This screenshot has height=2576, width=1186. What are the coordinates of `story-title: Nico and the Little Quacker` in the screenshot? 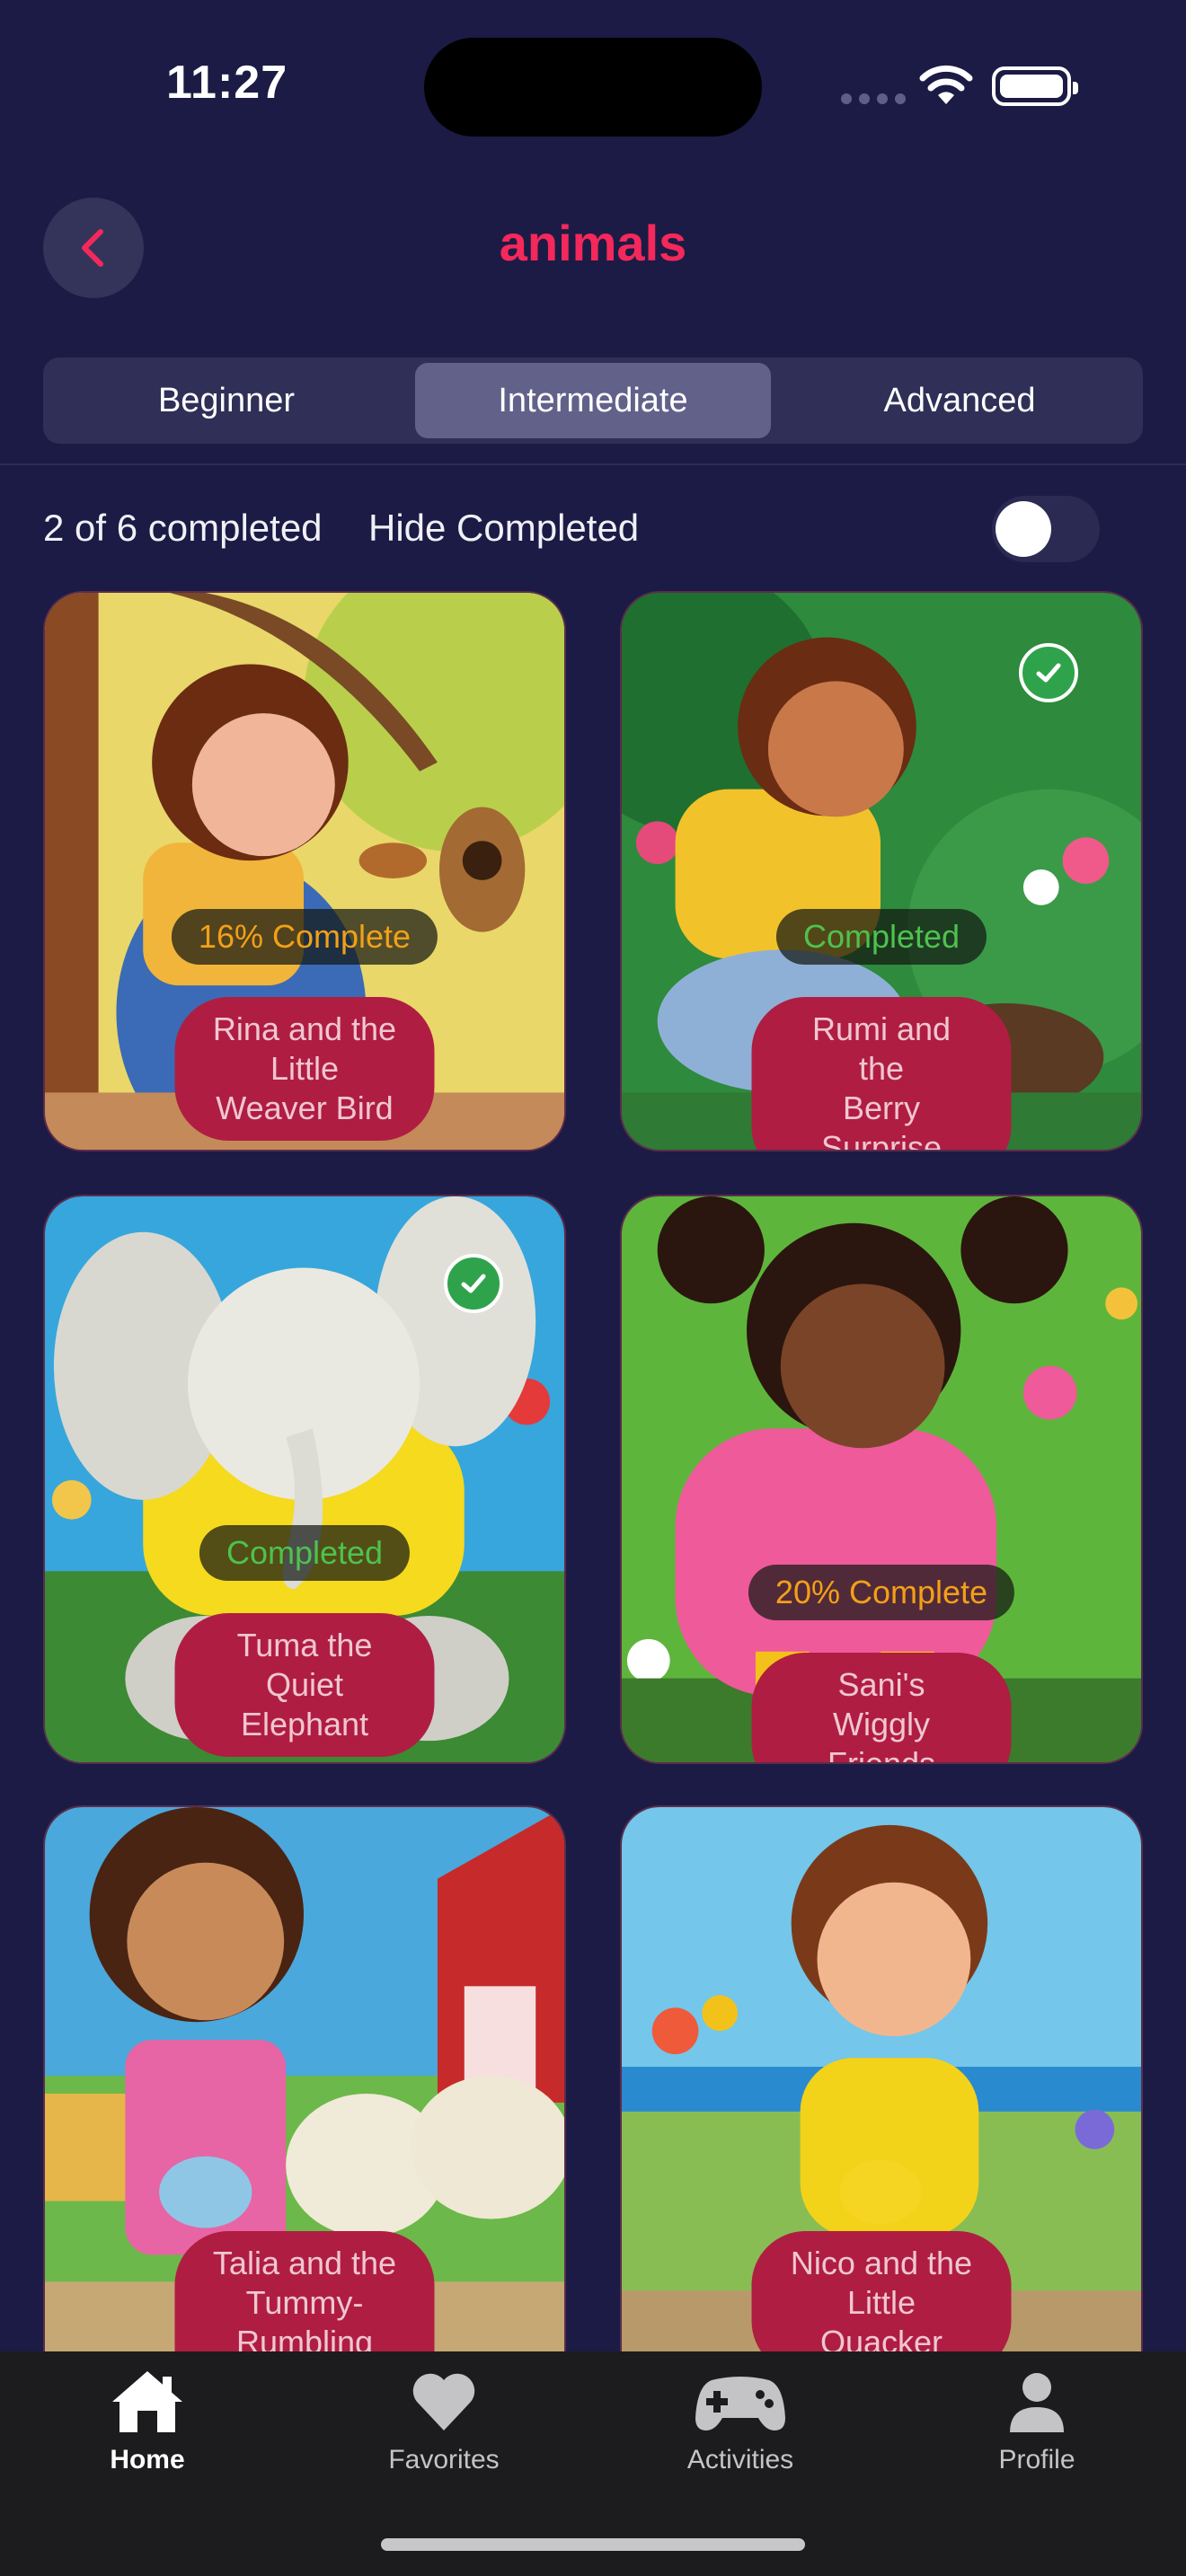 It's located at (881, 2292).